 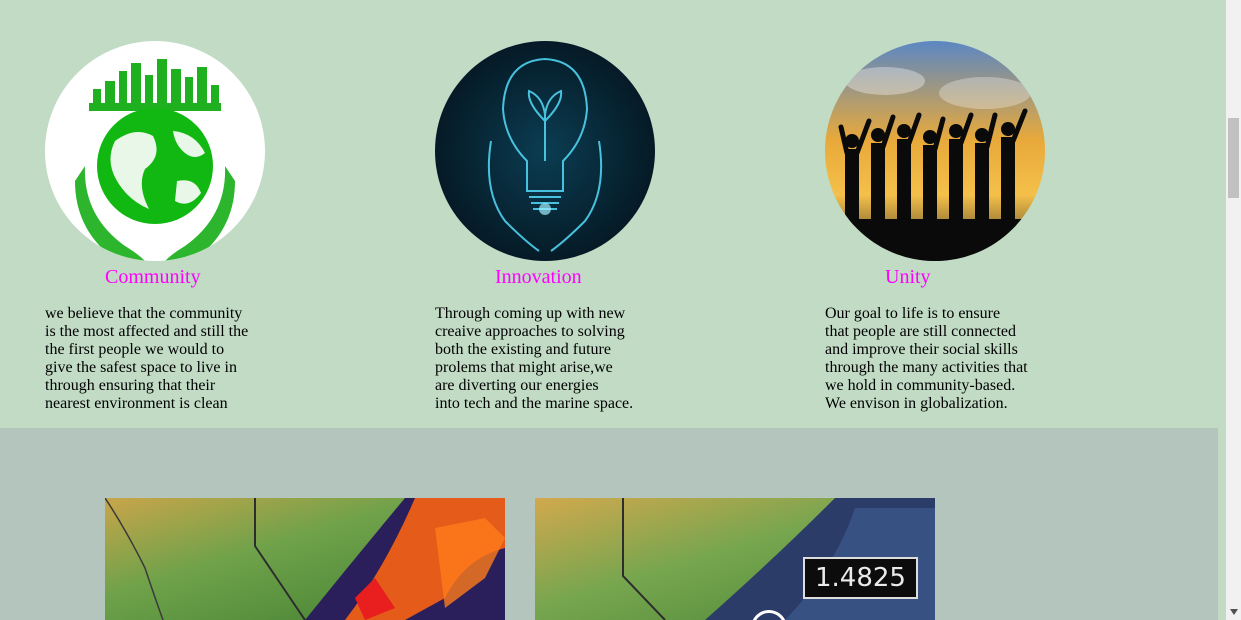 I want to click on scroll-down-button, so click(x=1233, y=611).